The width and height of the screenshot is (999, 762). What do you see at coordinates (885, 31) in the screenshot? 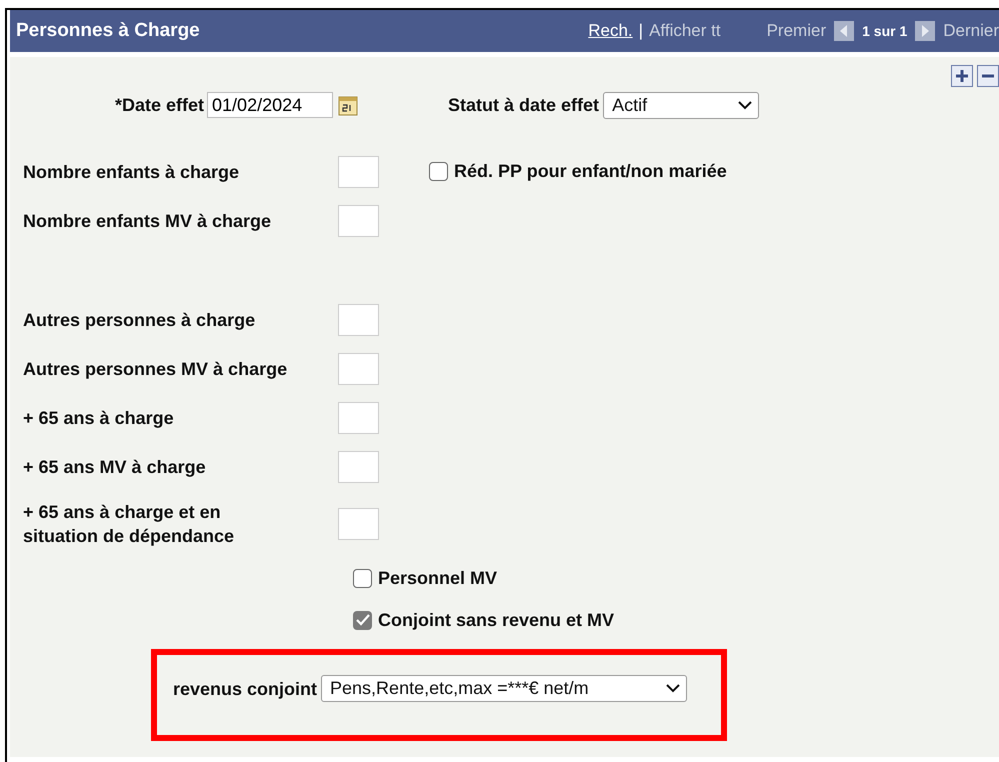
I see `page-counter: 1 sur 1` at bounding box center [885, 31].